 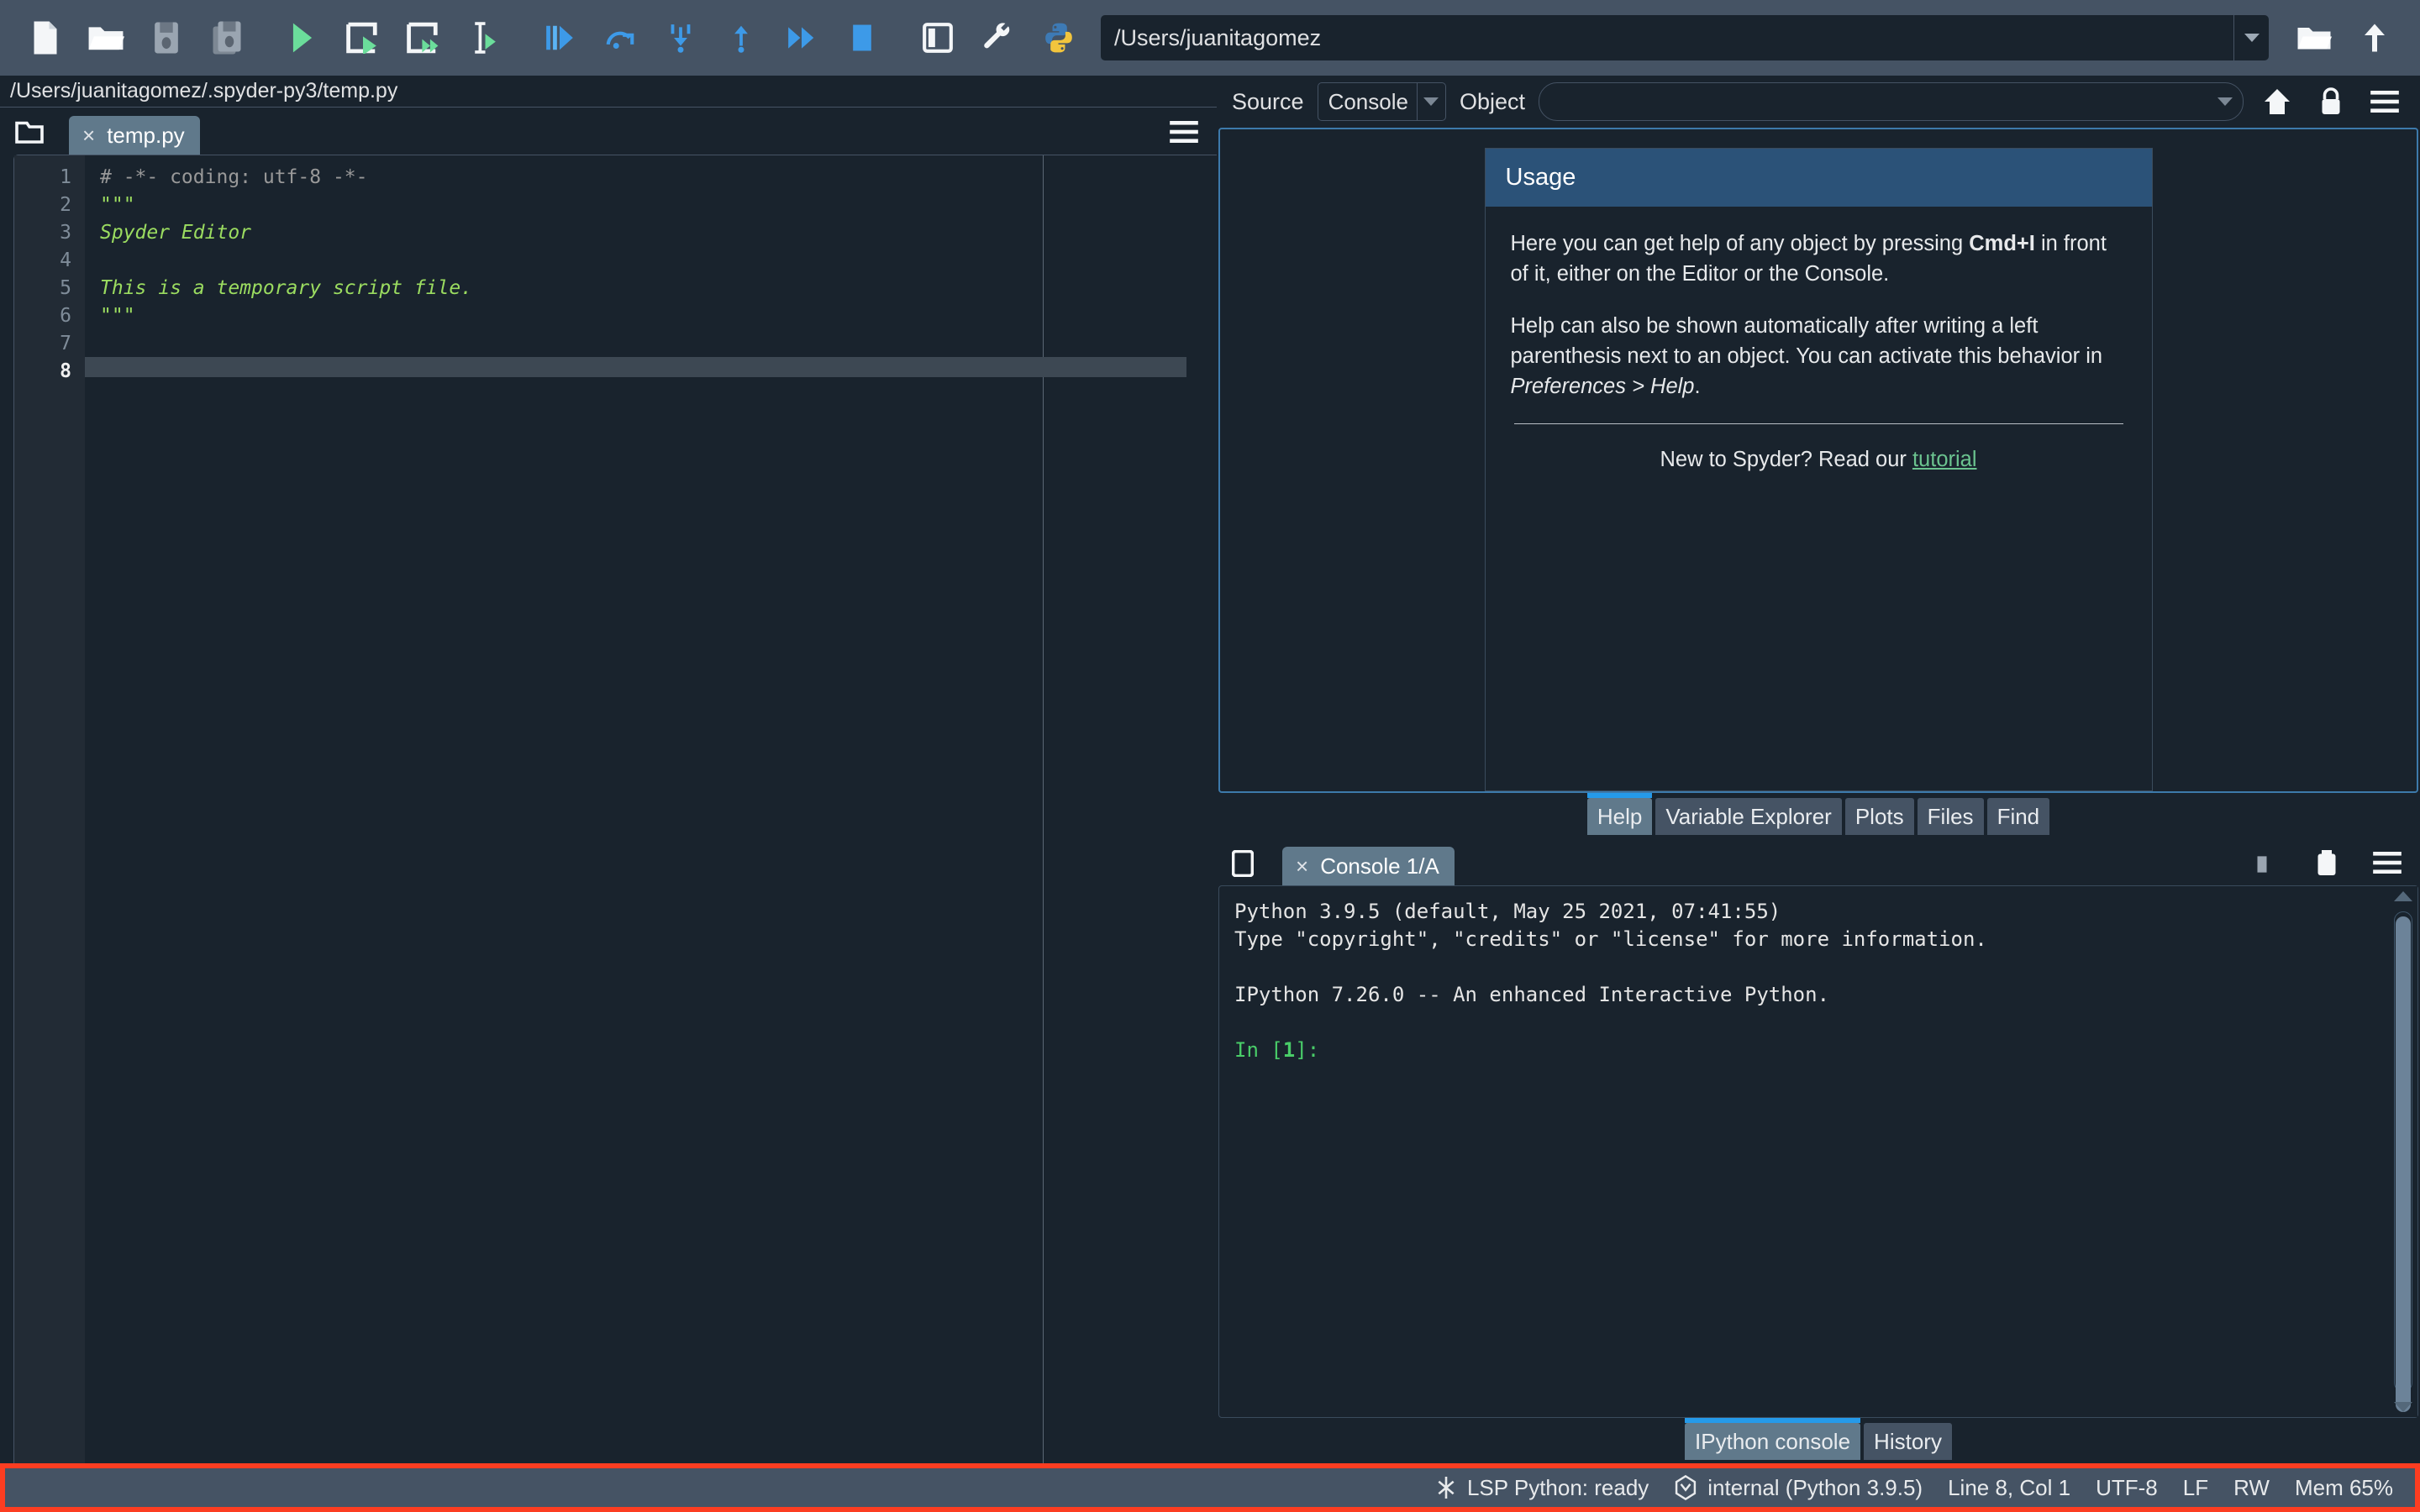 What do you see at coordinates (65, 288) in the screenshot?
I see `line-number: 5` at bounding box center [65, 288].